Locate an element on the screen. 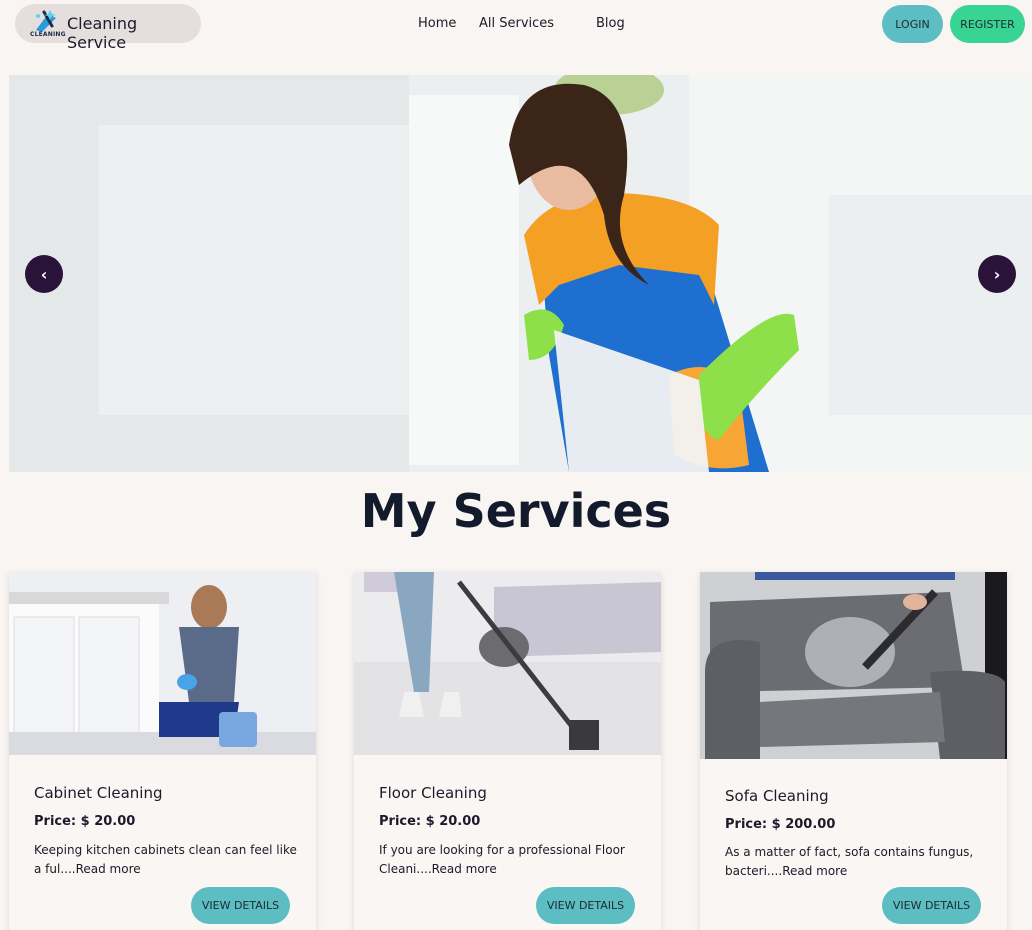 This screenshot has width=1032, height=930. sofa-cleaning-image is located at coordinates (853, 665).